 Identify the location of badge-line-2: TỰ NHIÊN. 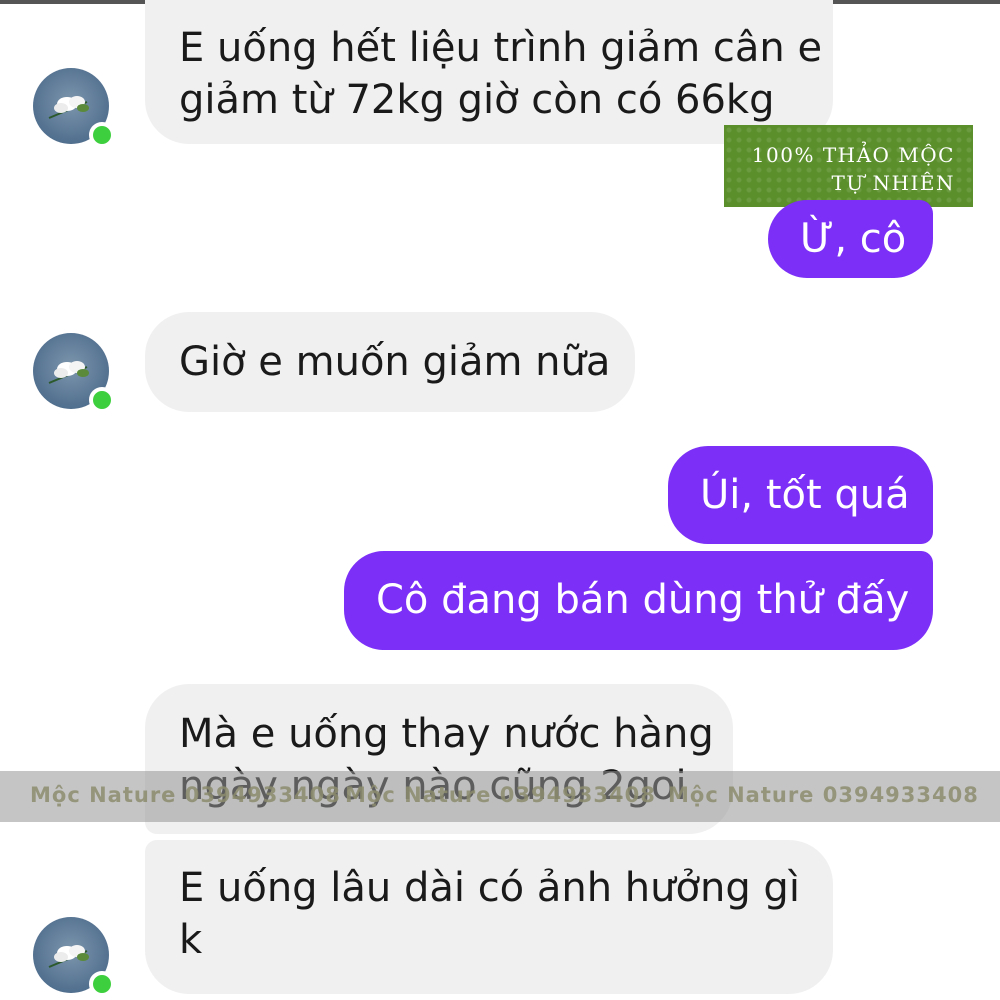
(893, 183).